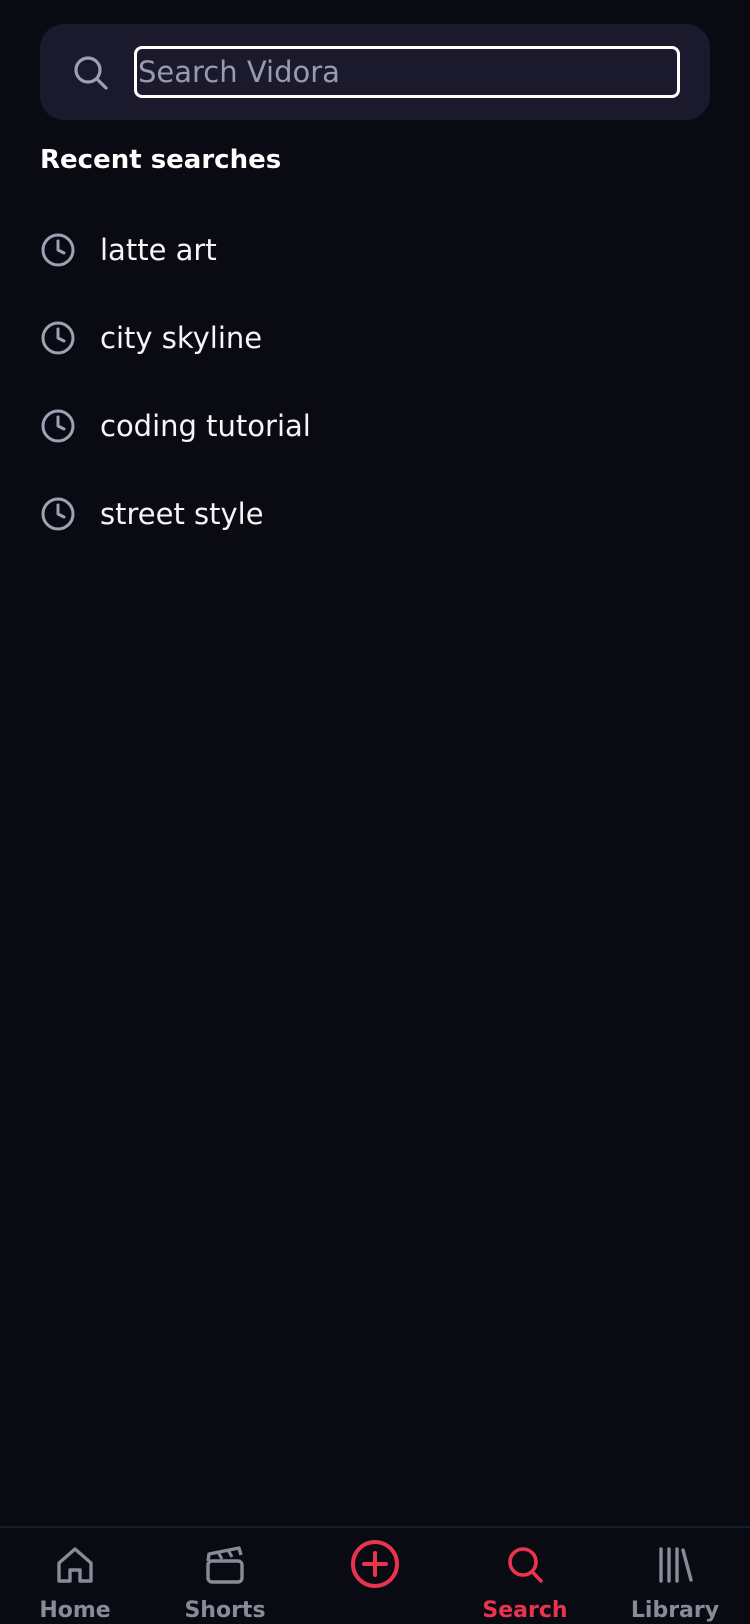 The height and width of the screenshot is (1624, 750). I want to click on recent-search-item: latte art, so click(375, 250).